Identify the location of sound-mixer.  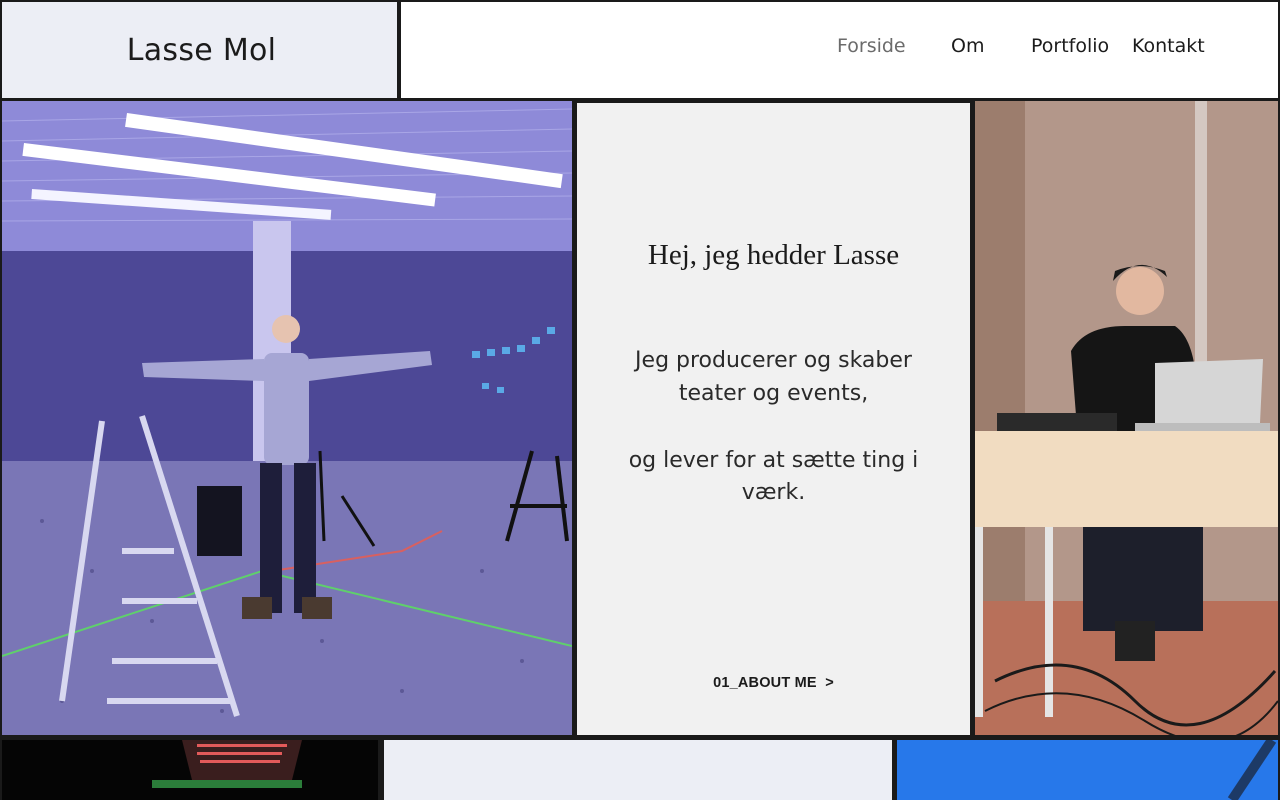
(1057, 423).